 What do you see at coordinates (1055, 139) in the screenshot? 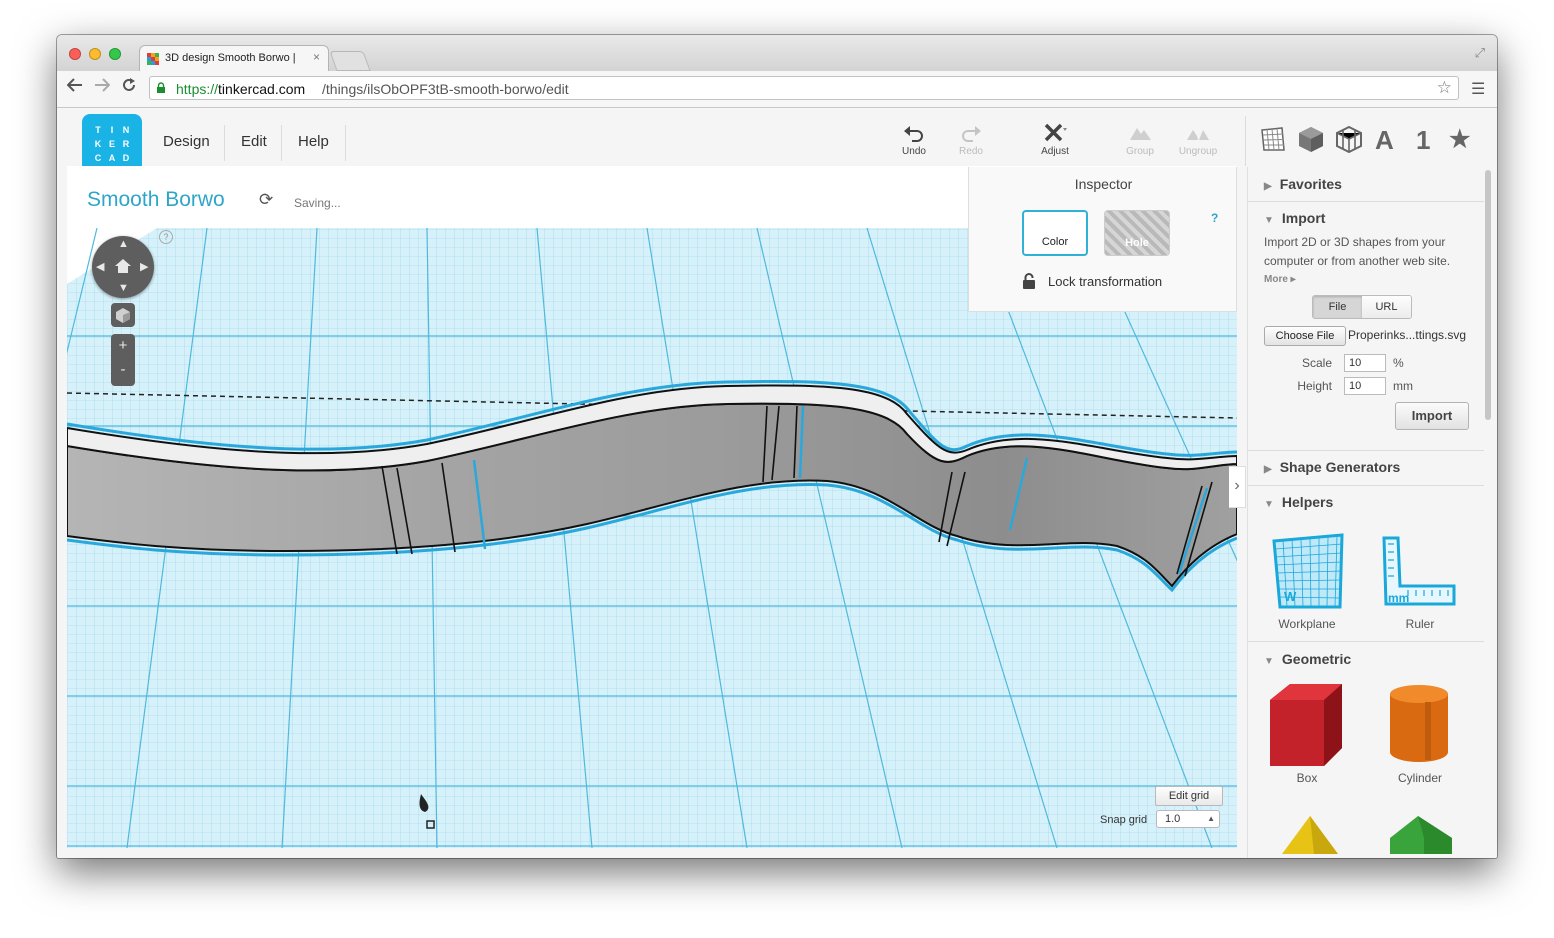
I see `adjust-button: Adjust` at bounding box center [1055, 139].